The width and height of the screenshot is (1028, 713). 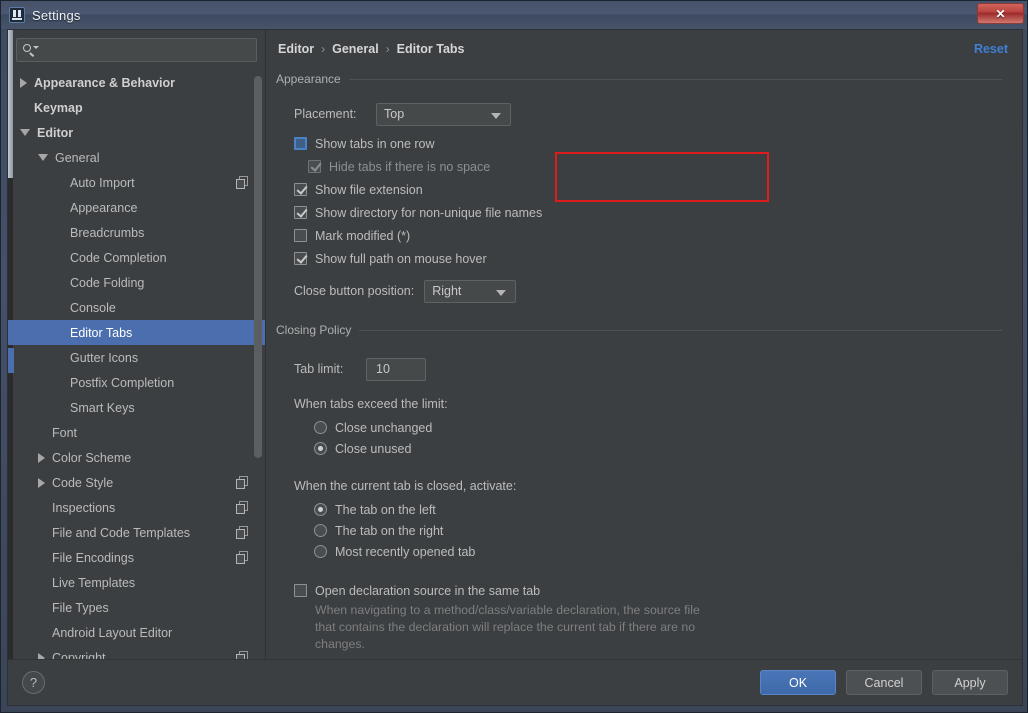 What do you see at coordinates (136, 482) in the screenshot?
I see `sidebar-item-code-style: Code Style` at bounding box center [136, 482].